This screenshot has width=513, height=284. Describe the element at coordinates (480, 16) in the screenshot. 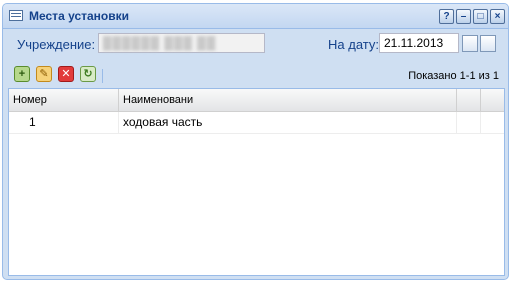

I see `maximize-button: □` at that location.